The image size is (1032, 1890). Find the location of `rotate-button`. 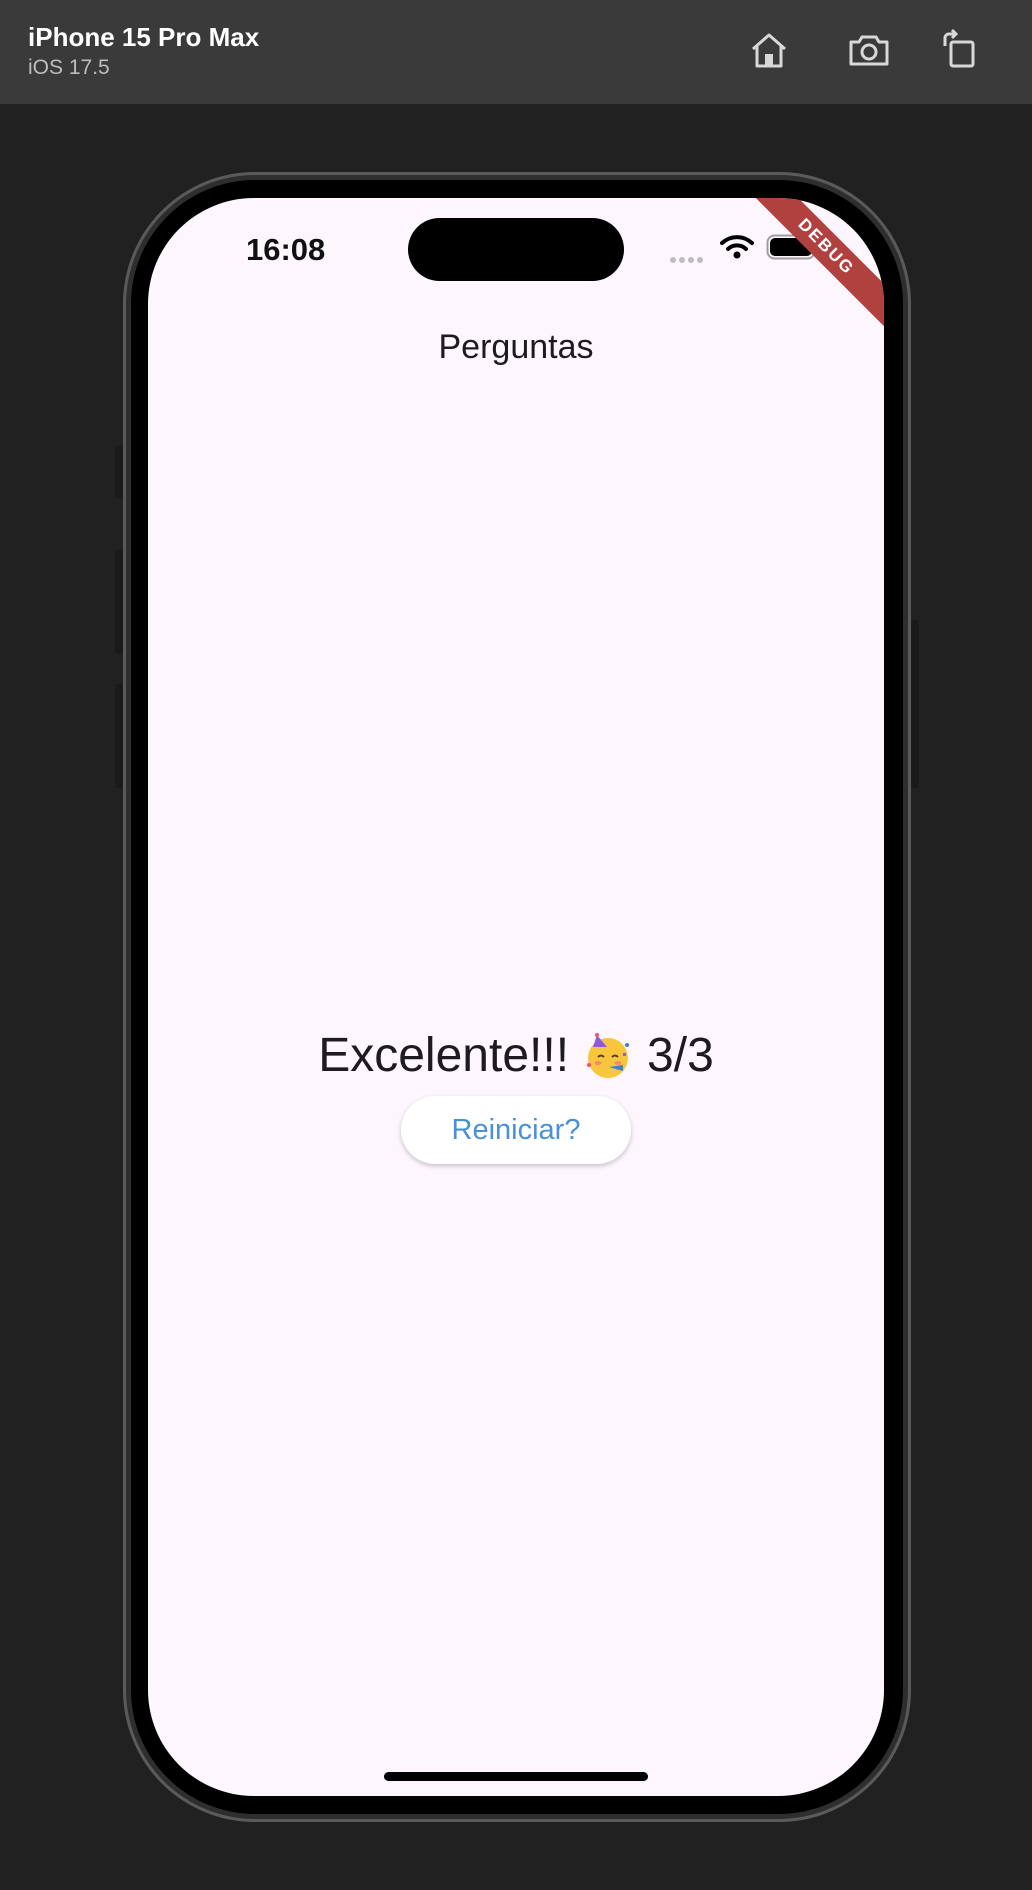

rotate-button is located at coordinates (959, 50).